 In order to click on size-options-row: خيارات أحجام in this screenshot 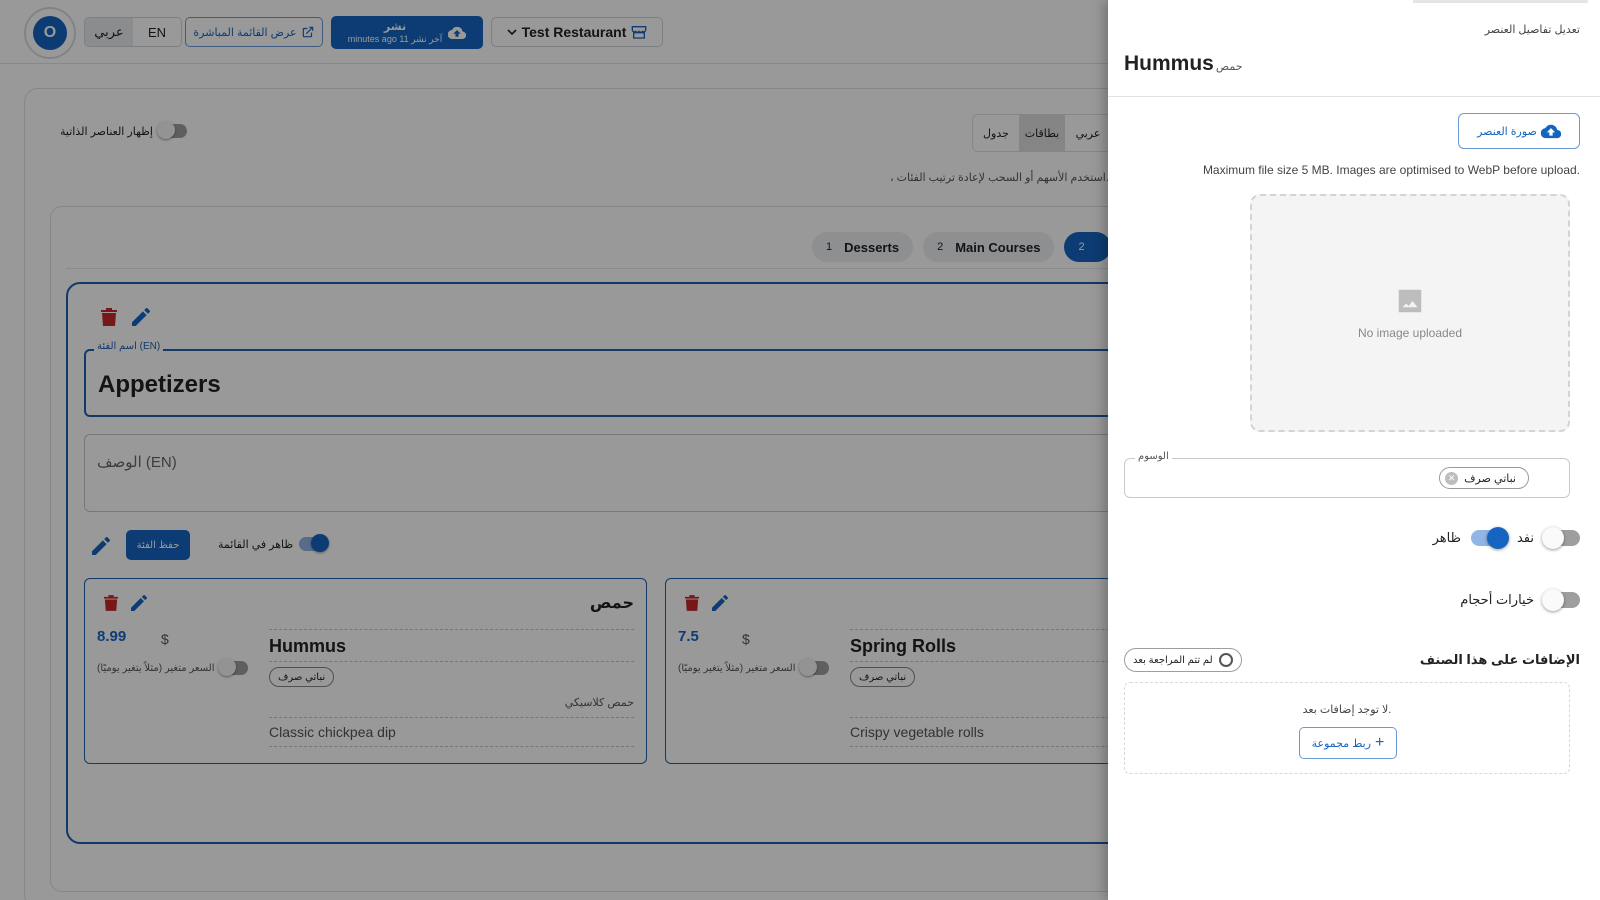, I will do `click(1520, 600)`.